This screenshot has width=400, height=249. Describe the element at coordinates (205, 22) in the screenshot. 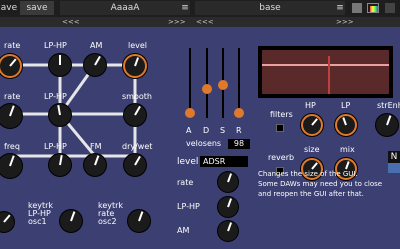

I see `bank-nav-prev: <<<` at that location.